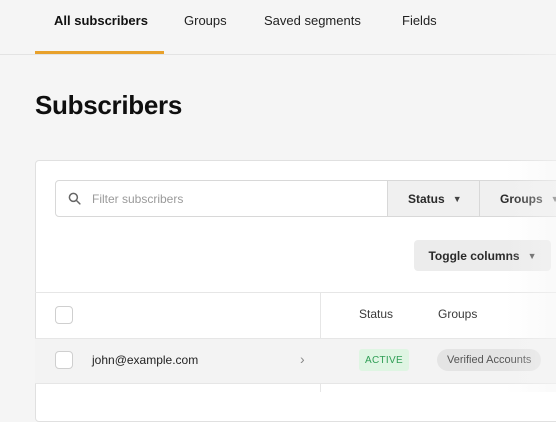 The image size is (556, 422). What do you see at coordinates (101, 20) in the screenshot?
I see `tab-all-subscribers: All subscribers` at bounding box center [101, 20].